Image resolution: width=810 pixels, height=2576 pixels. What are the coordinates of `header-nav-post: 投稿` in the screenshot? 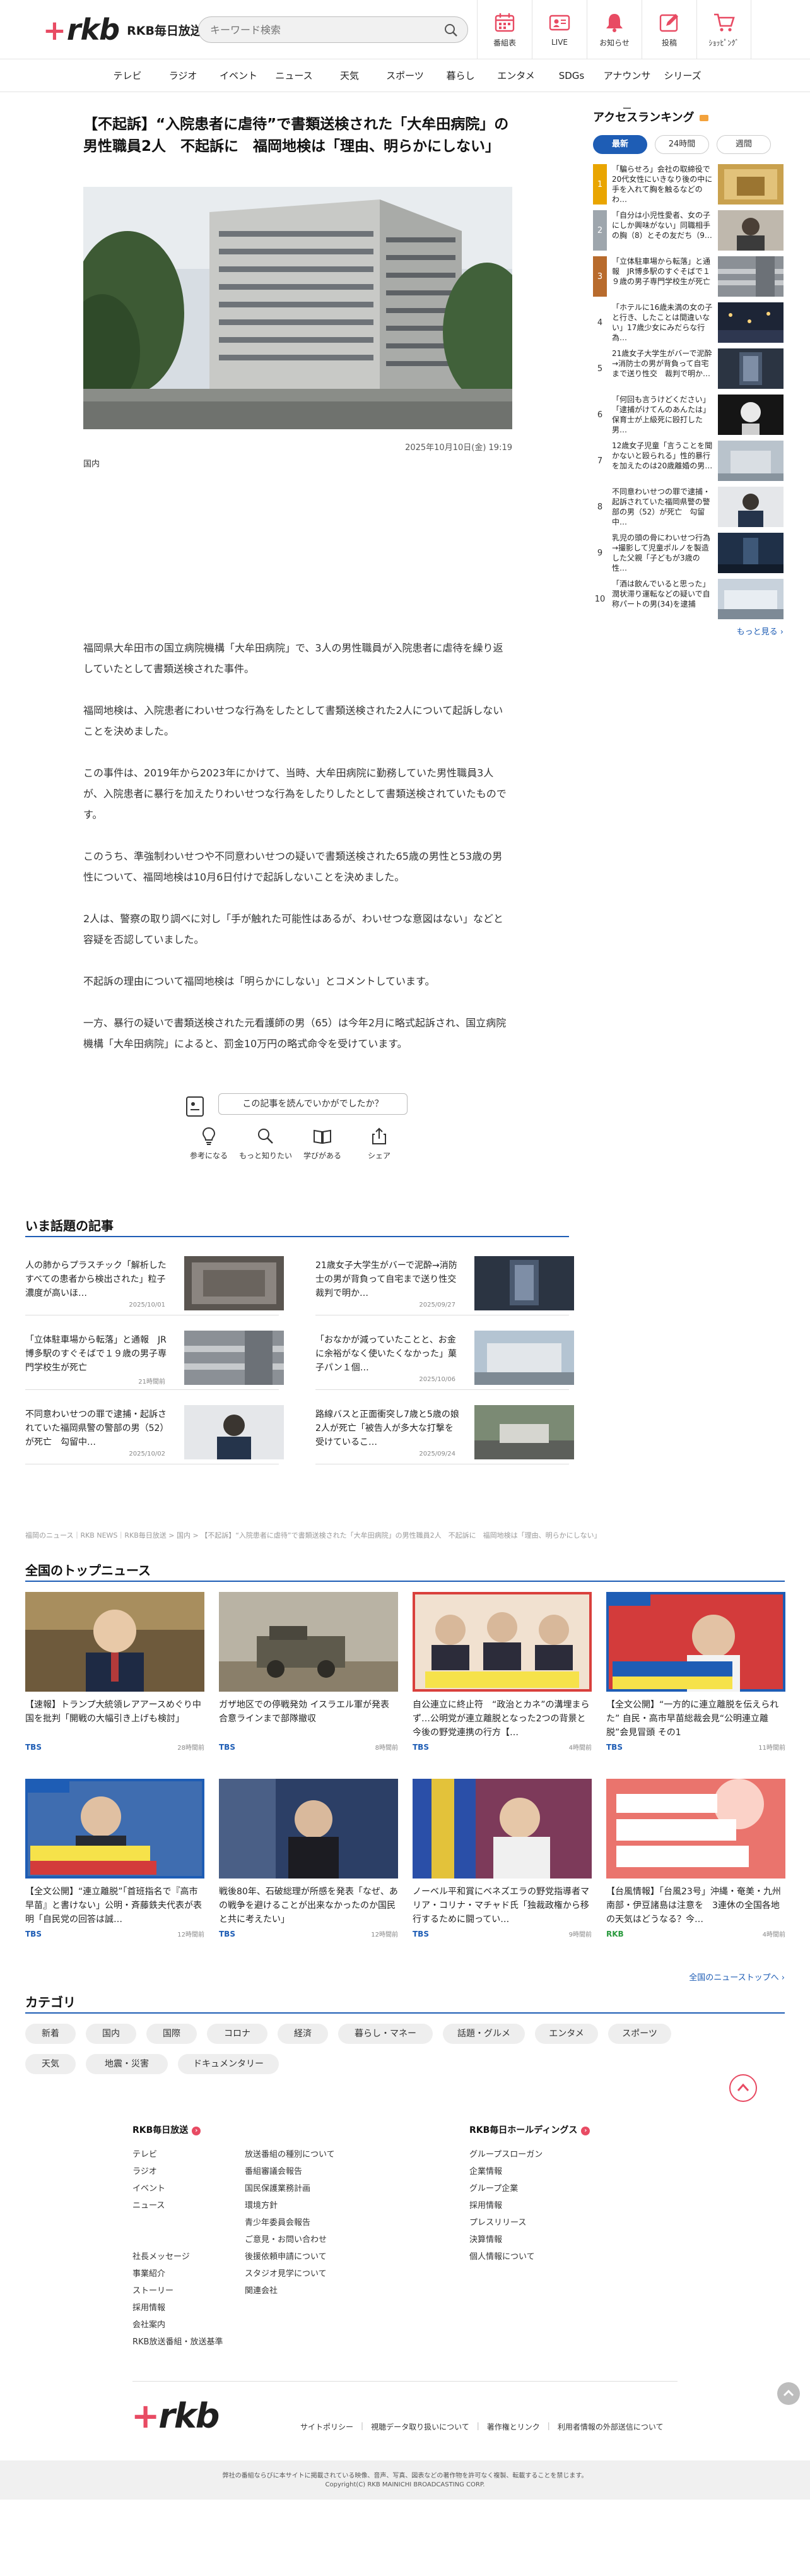 It's located at (669, 30).